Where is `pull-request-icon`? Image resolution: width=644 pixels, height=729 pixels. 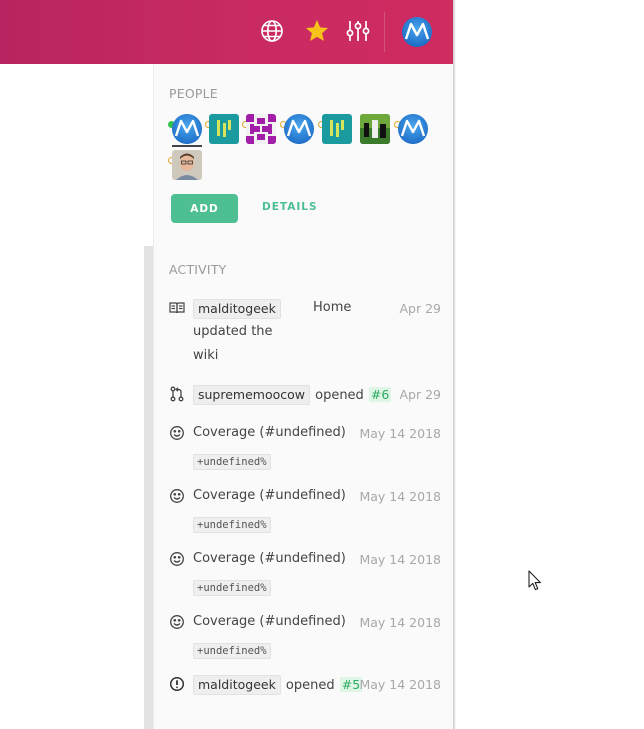 pull-request-icon is located at coordinates (177, 394).